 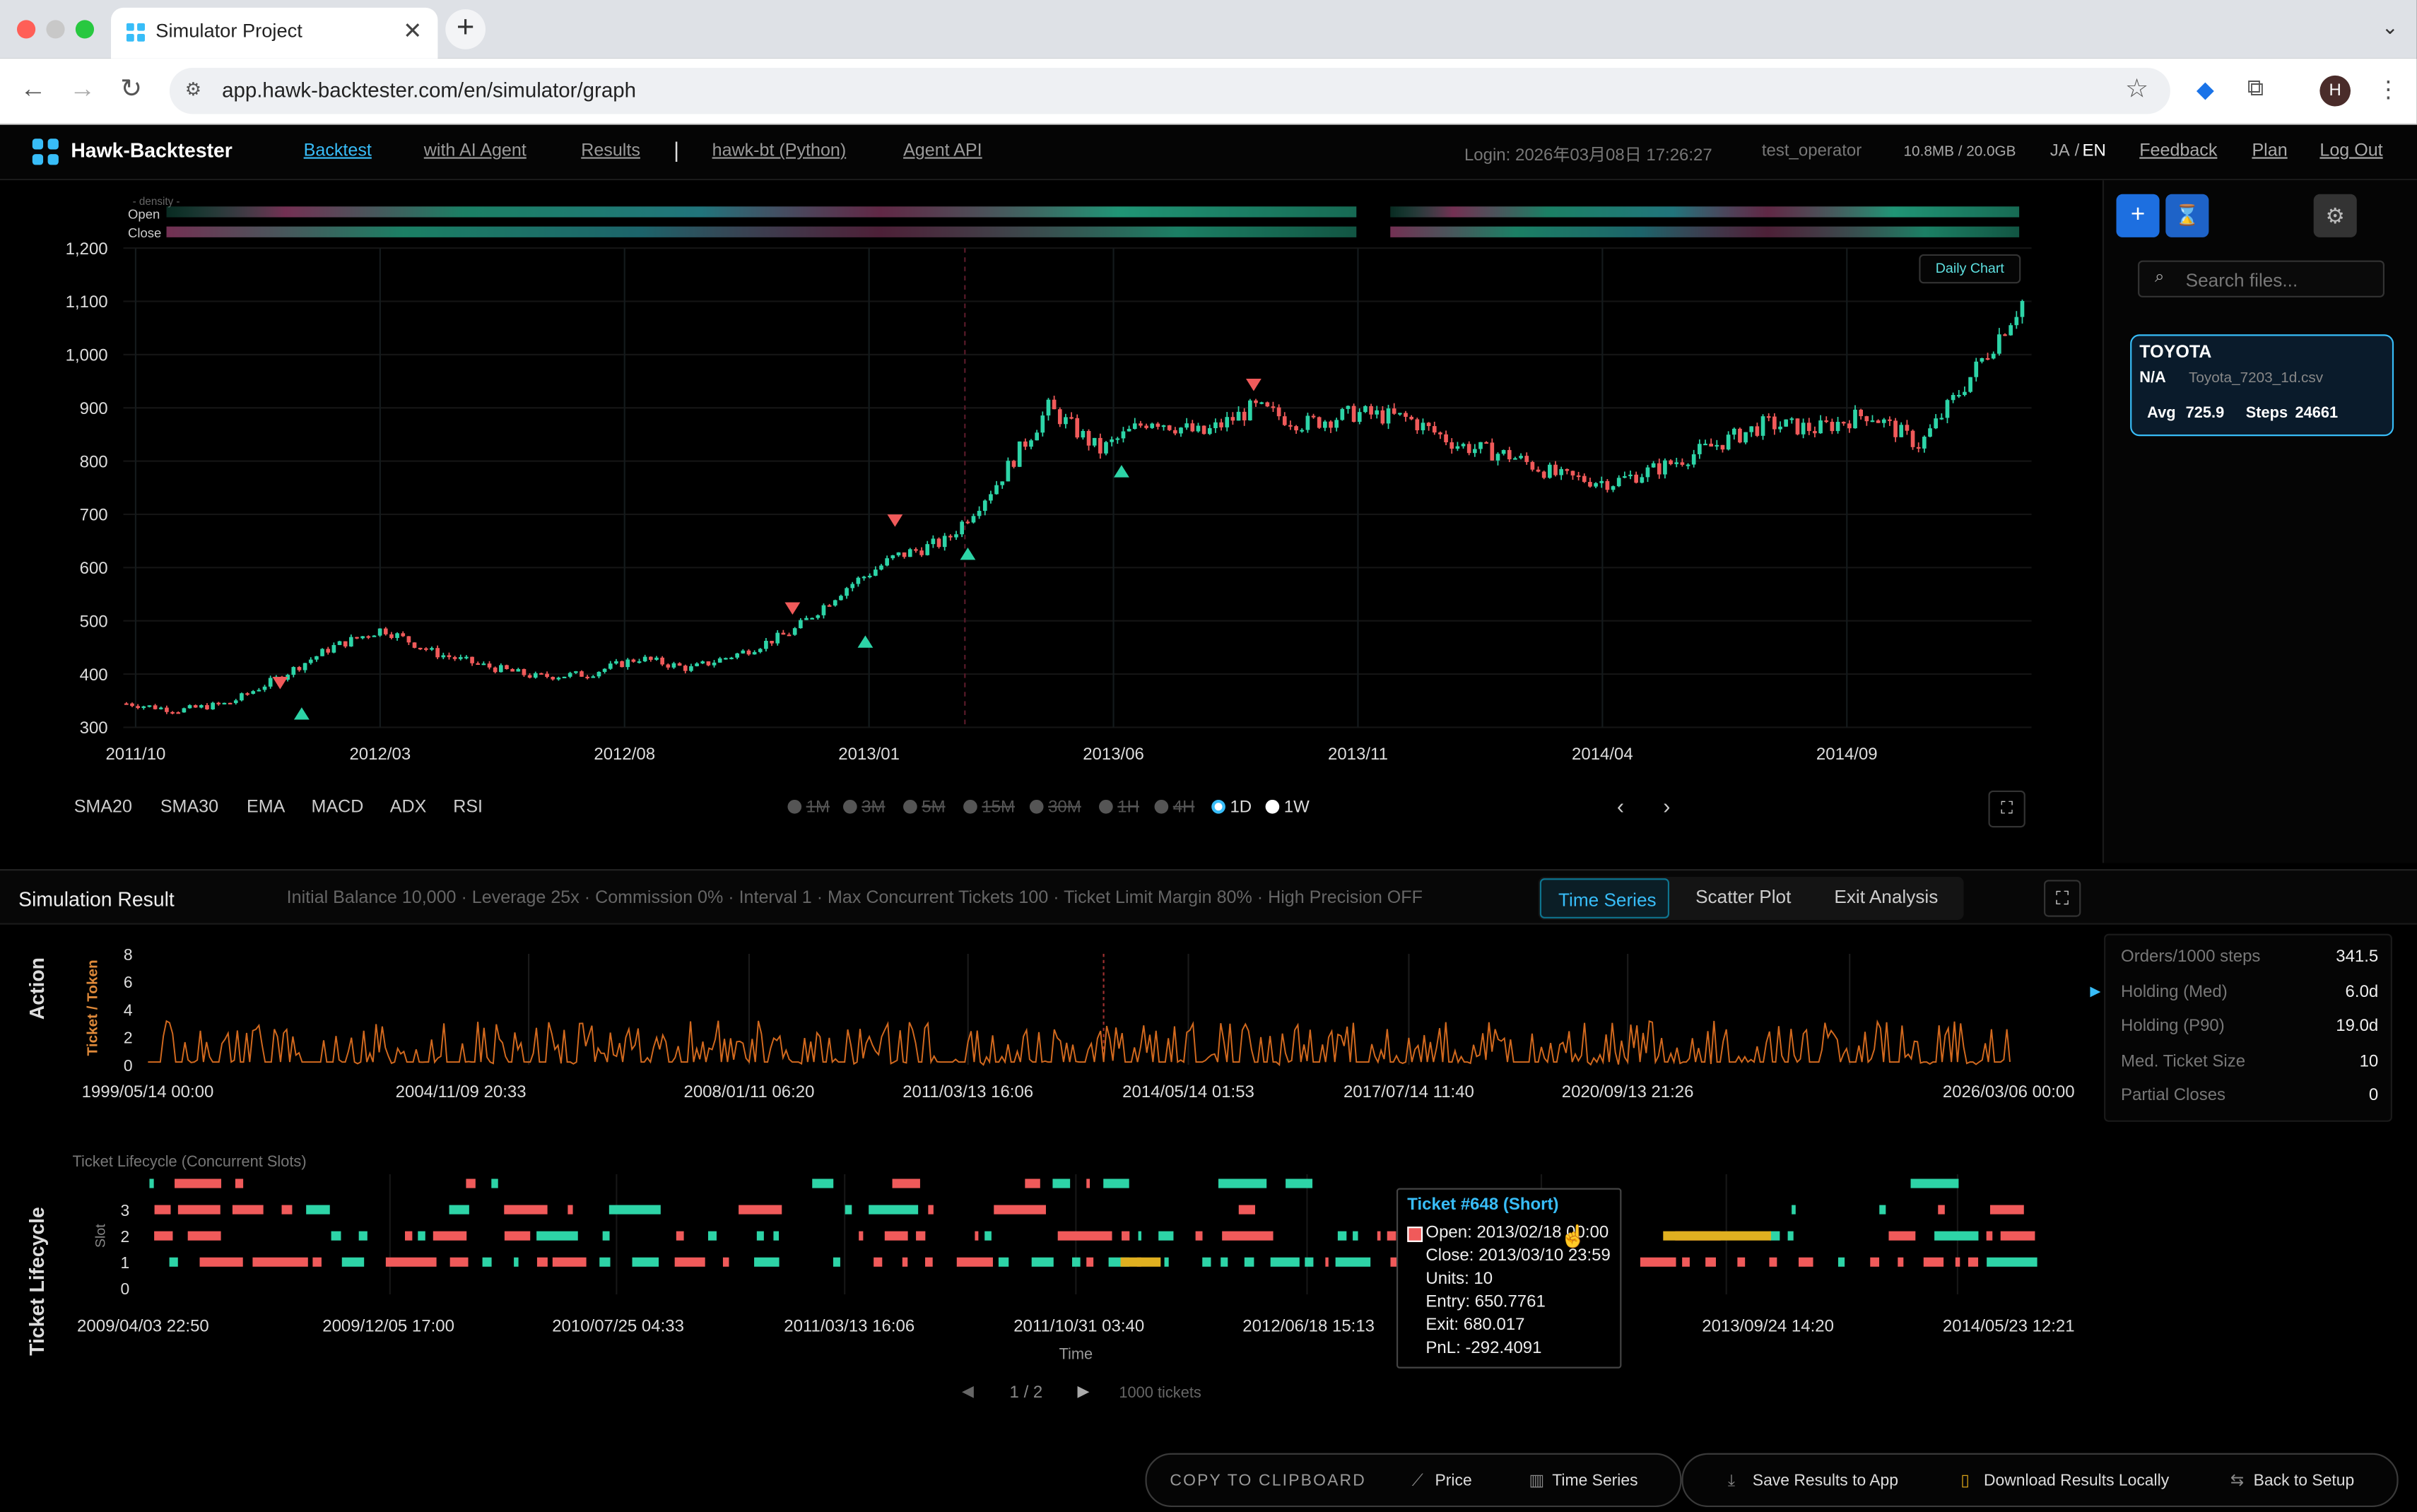 I want to click on chevron-right-icon: ›, so click(x=1666, y=806).